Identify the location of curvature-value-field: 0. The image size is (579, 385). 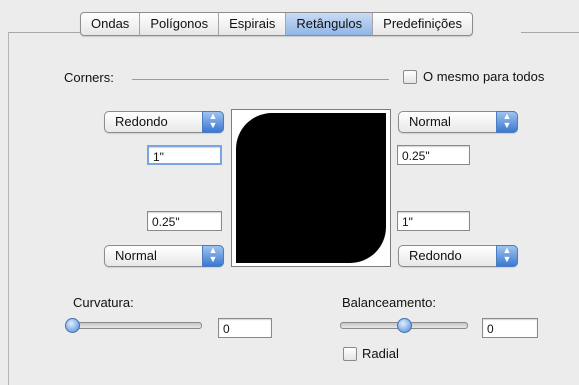
(245, 328).